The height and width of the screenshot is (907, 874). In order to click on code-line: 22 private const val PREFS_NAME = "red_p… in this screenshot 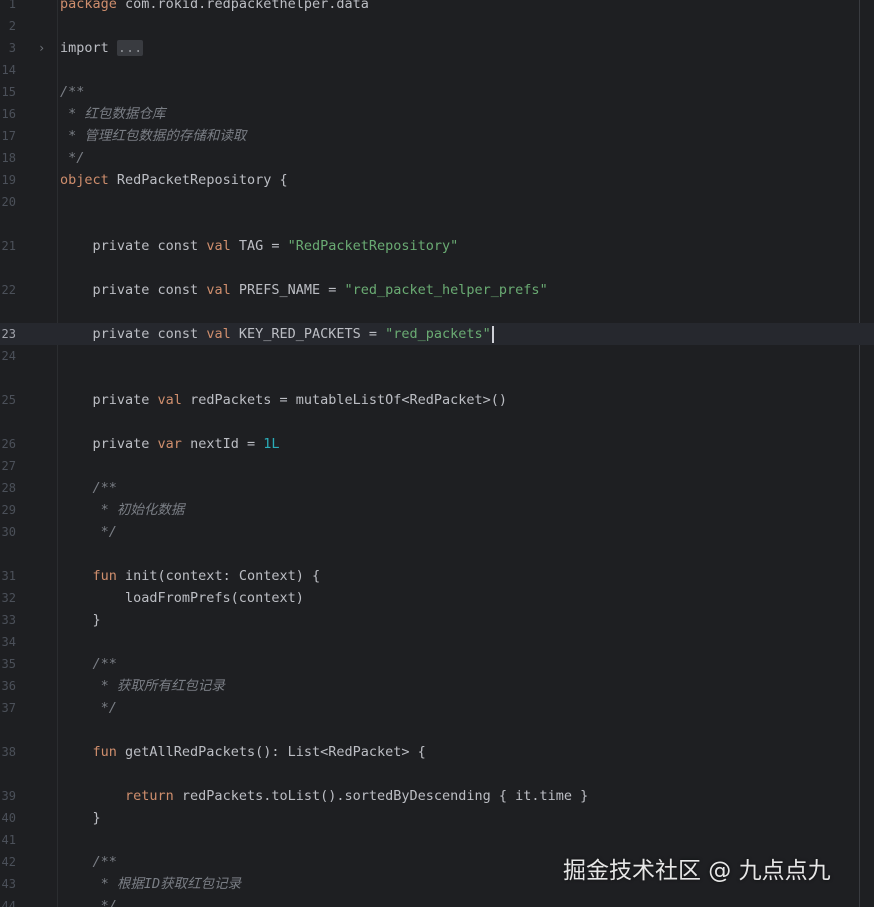, I will do `click(437, 290)`.